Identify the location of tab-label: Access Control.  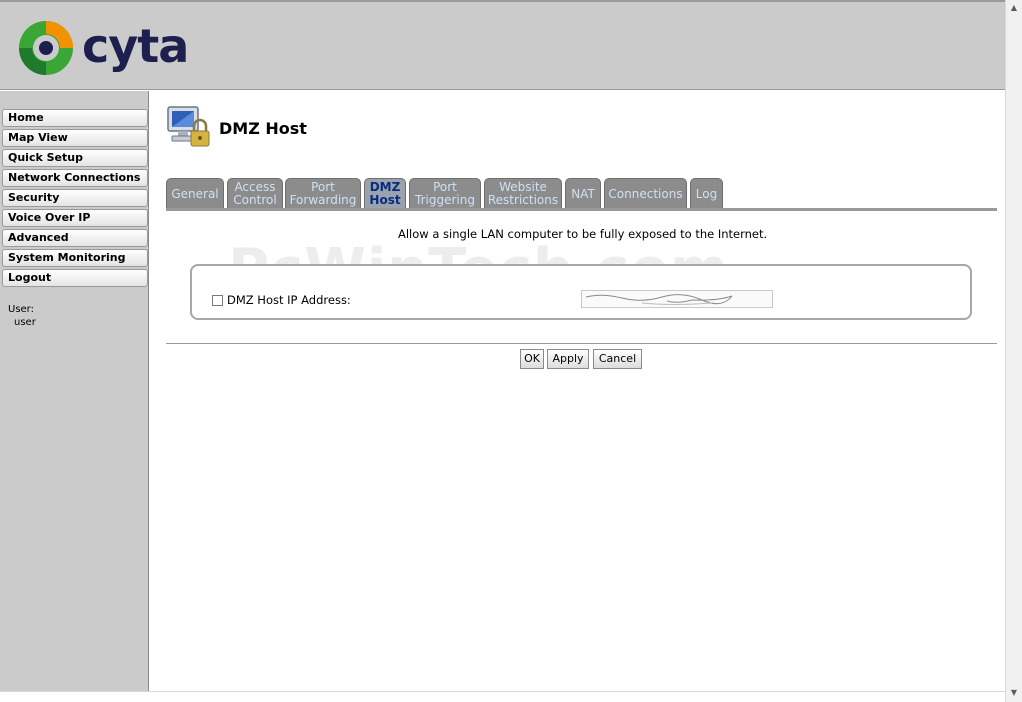
(255, 193).